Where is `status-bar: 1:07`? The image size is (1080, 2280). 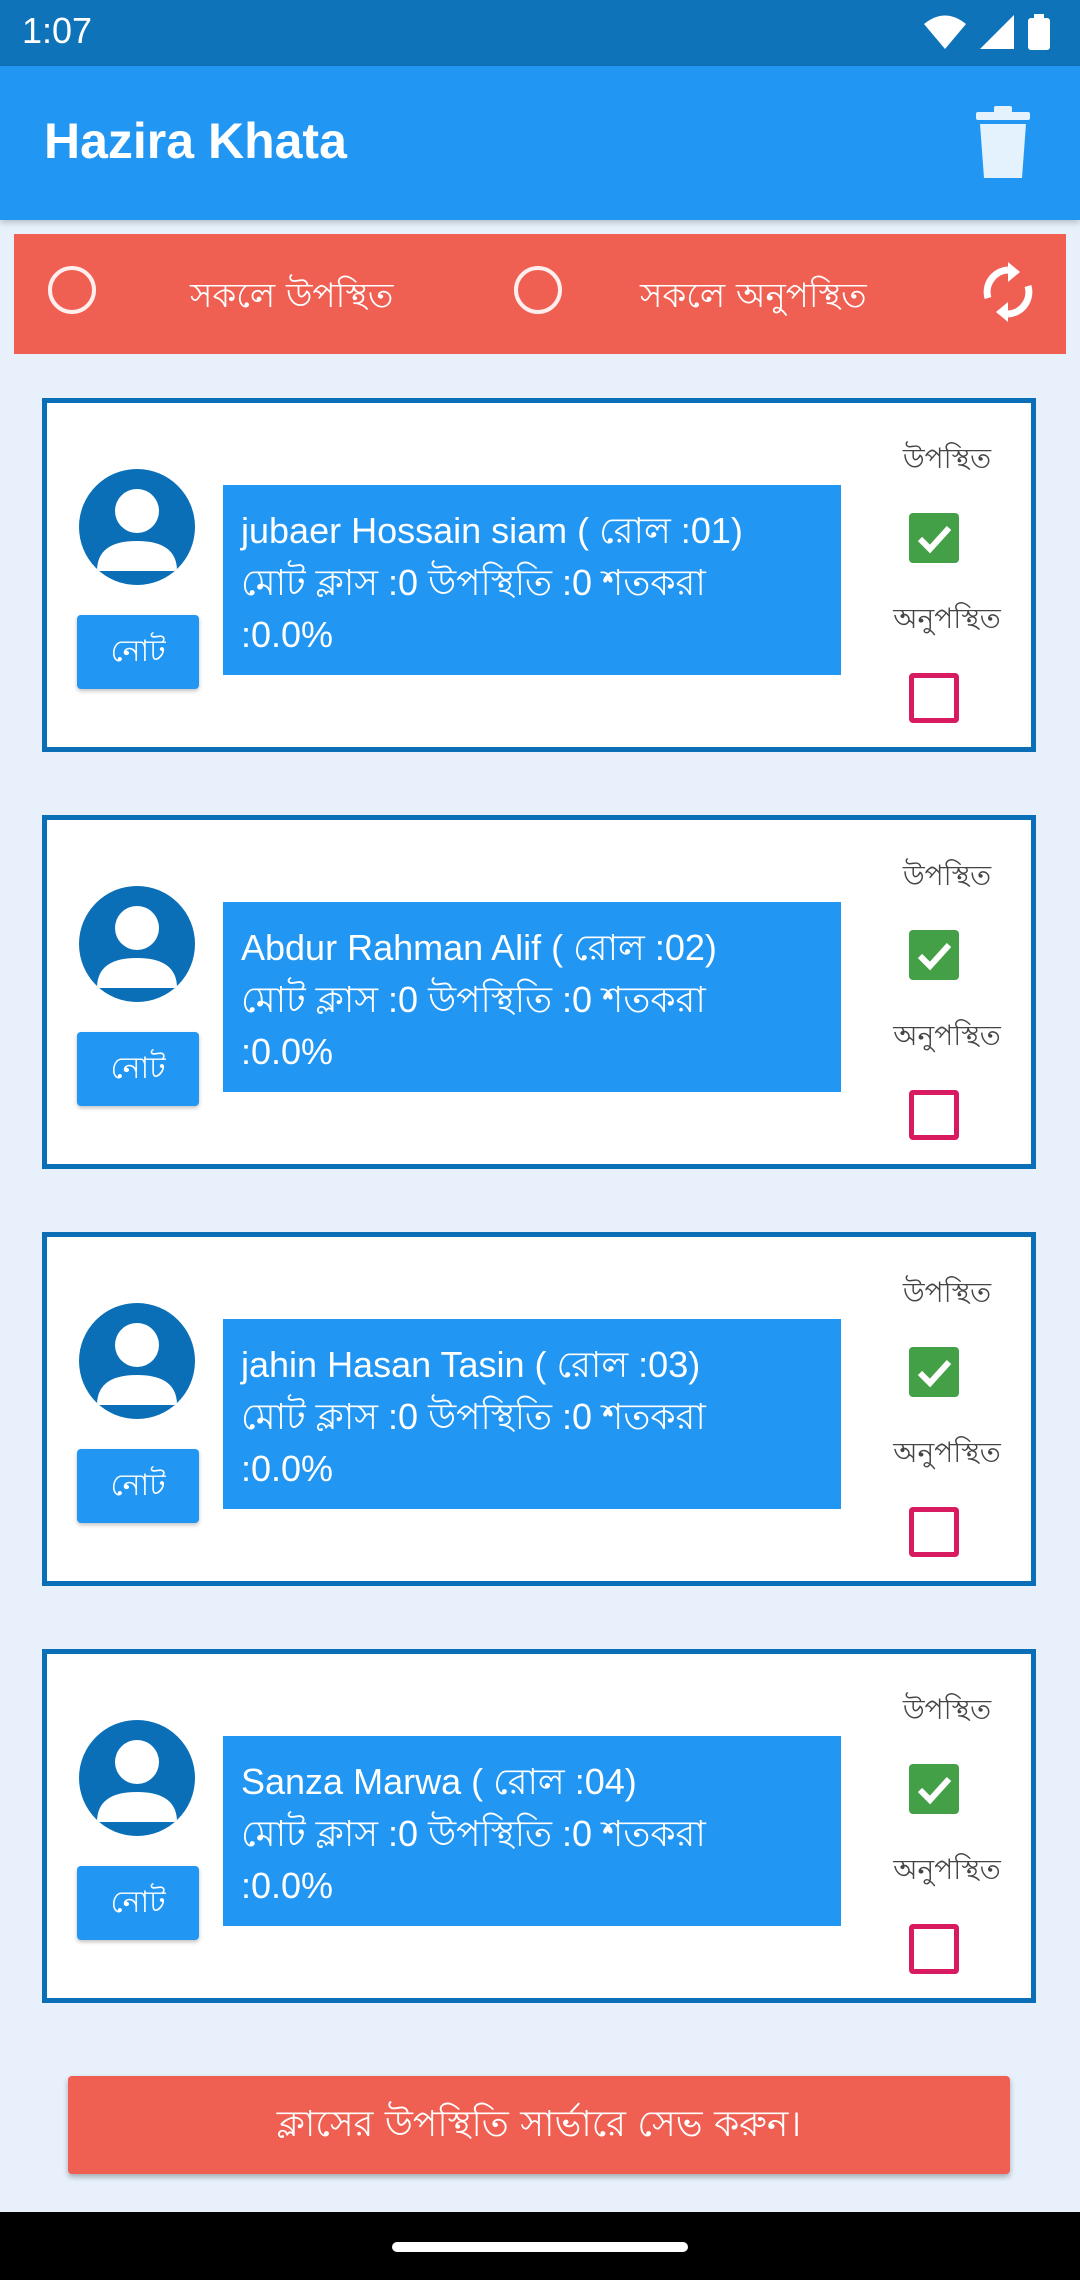 status-bar: 1:07 is located at coordinates (540, 33).